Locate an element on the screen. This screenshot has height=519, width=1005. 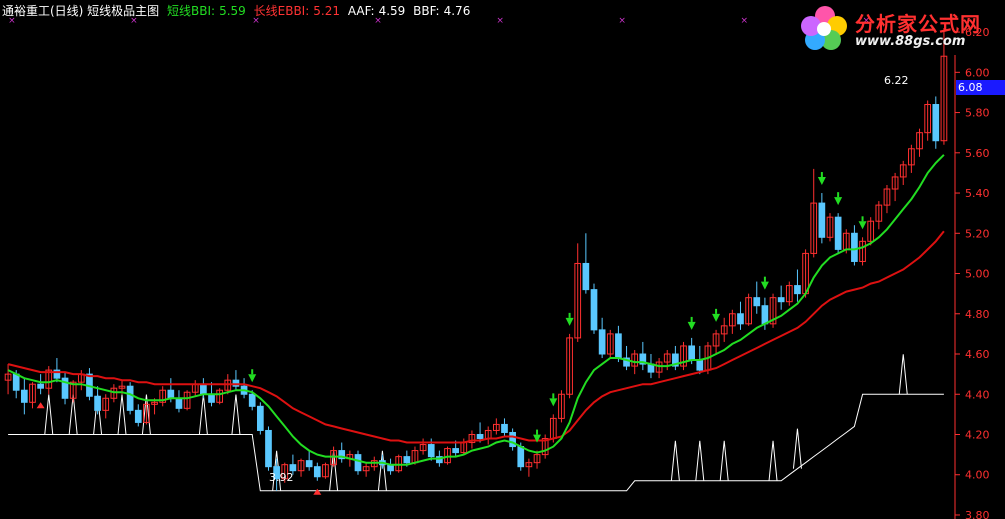
flower-logo-icon is located at coordinates (824, 28).